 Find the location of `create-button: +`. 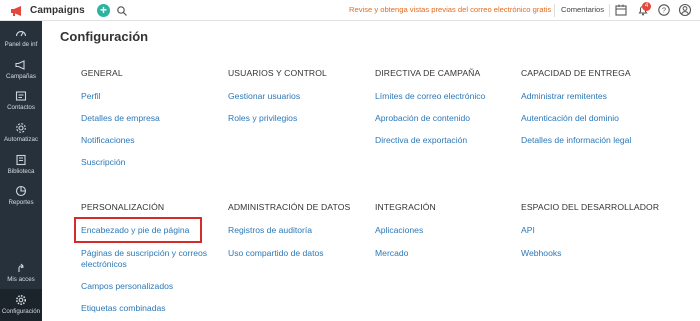

create-button: + is located at coordinates (103, 10).